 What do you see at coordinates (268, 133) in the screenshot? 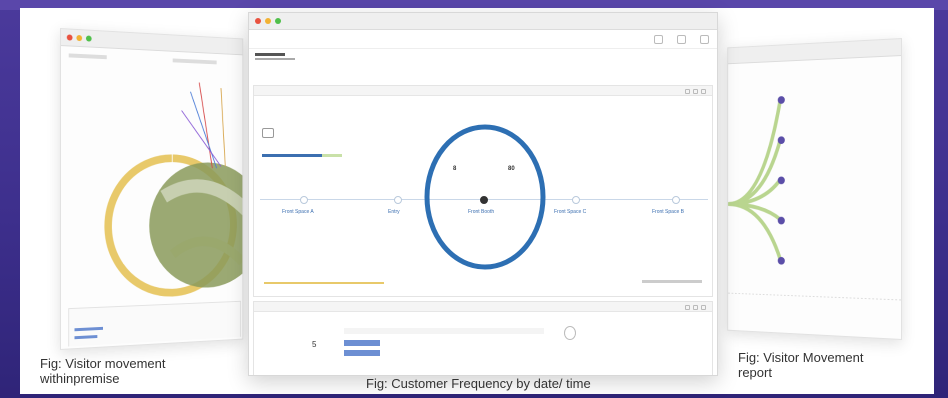
I see `device-icon` at bounding box center [268, 133].